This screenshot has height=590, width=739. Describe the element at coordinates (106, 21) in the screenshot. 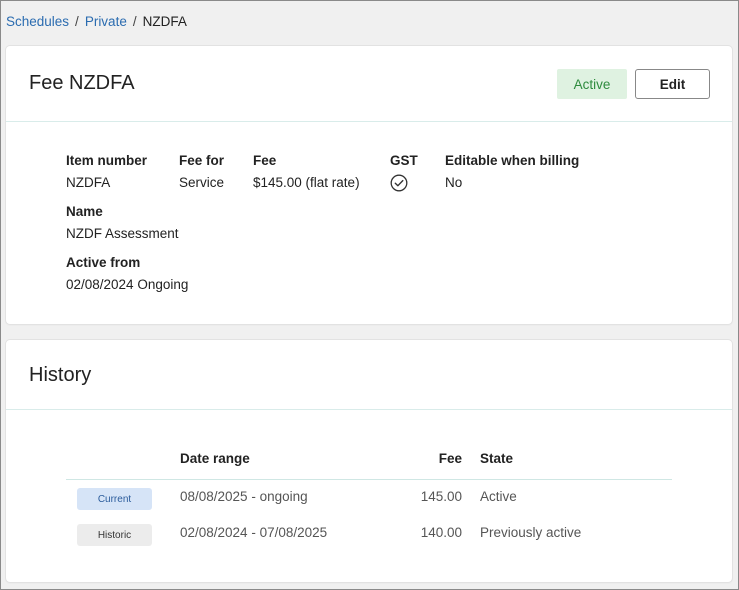

I see `breadcrumb-link-private: Private` at that location.